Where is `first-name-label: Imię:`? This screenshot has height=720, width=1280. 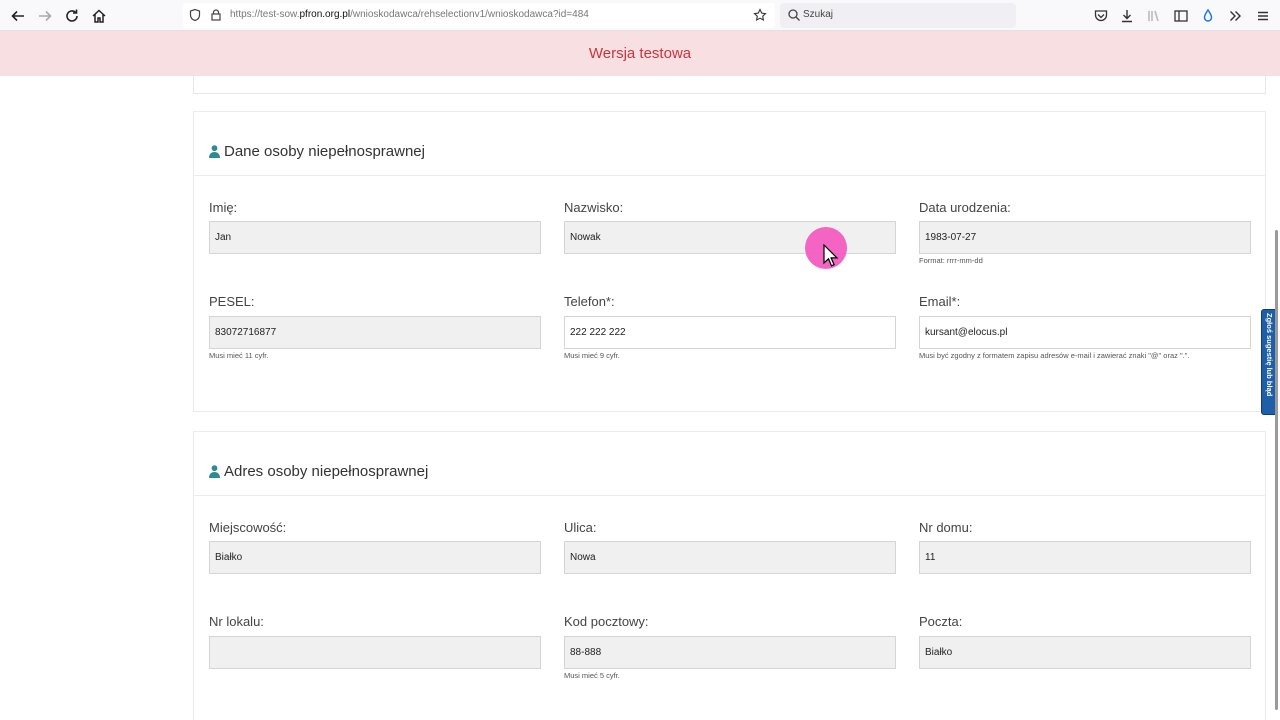 first-name-label: Imię: is located at coordinates (223, 207).